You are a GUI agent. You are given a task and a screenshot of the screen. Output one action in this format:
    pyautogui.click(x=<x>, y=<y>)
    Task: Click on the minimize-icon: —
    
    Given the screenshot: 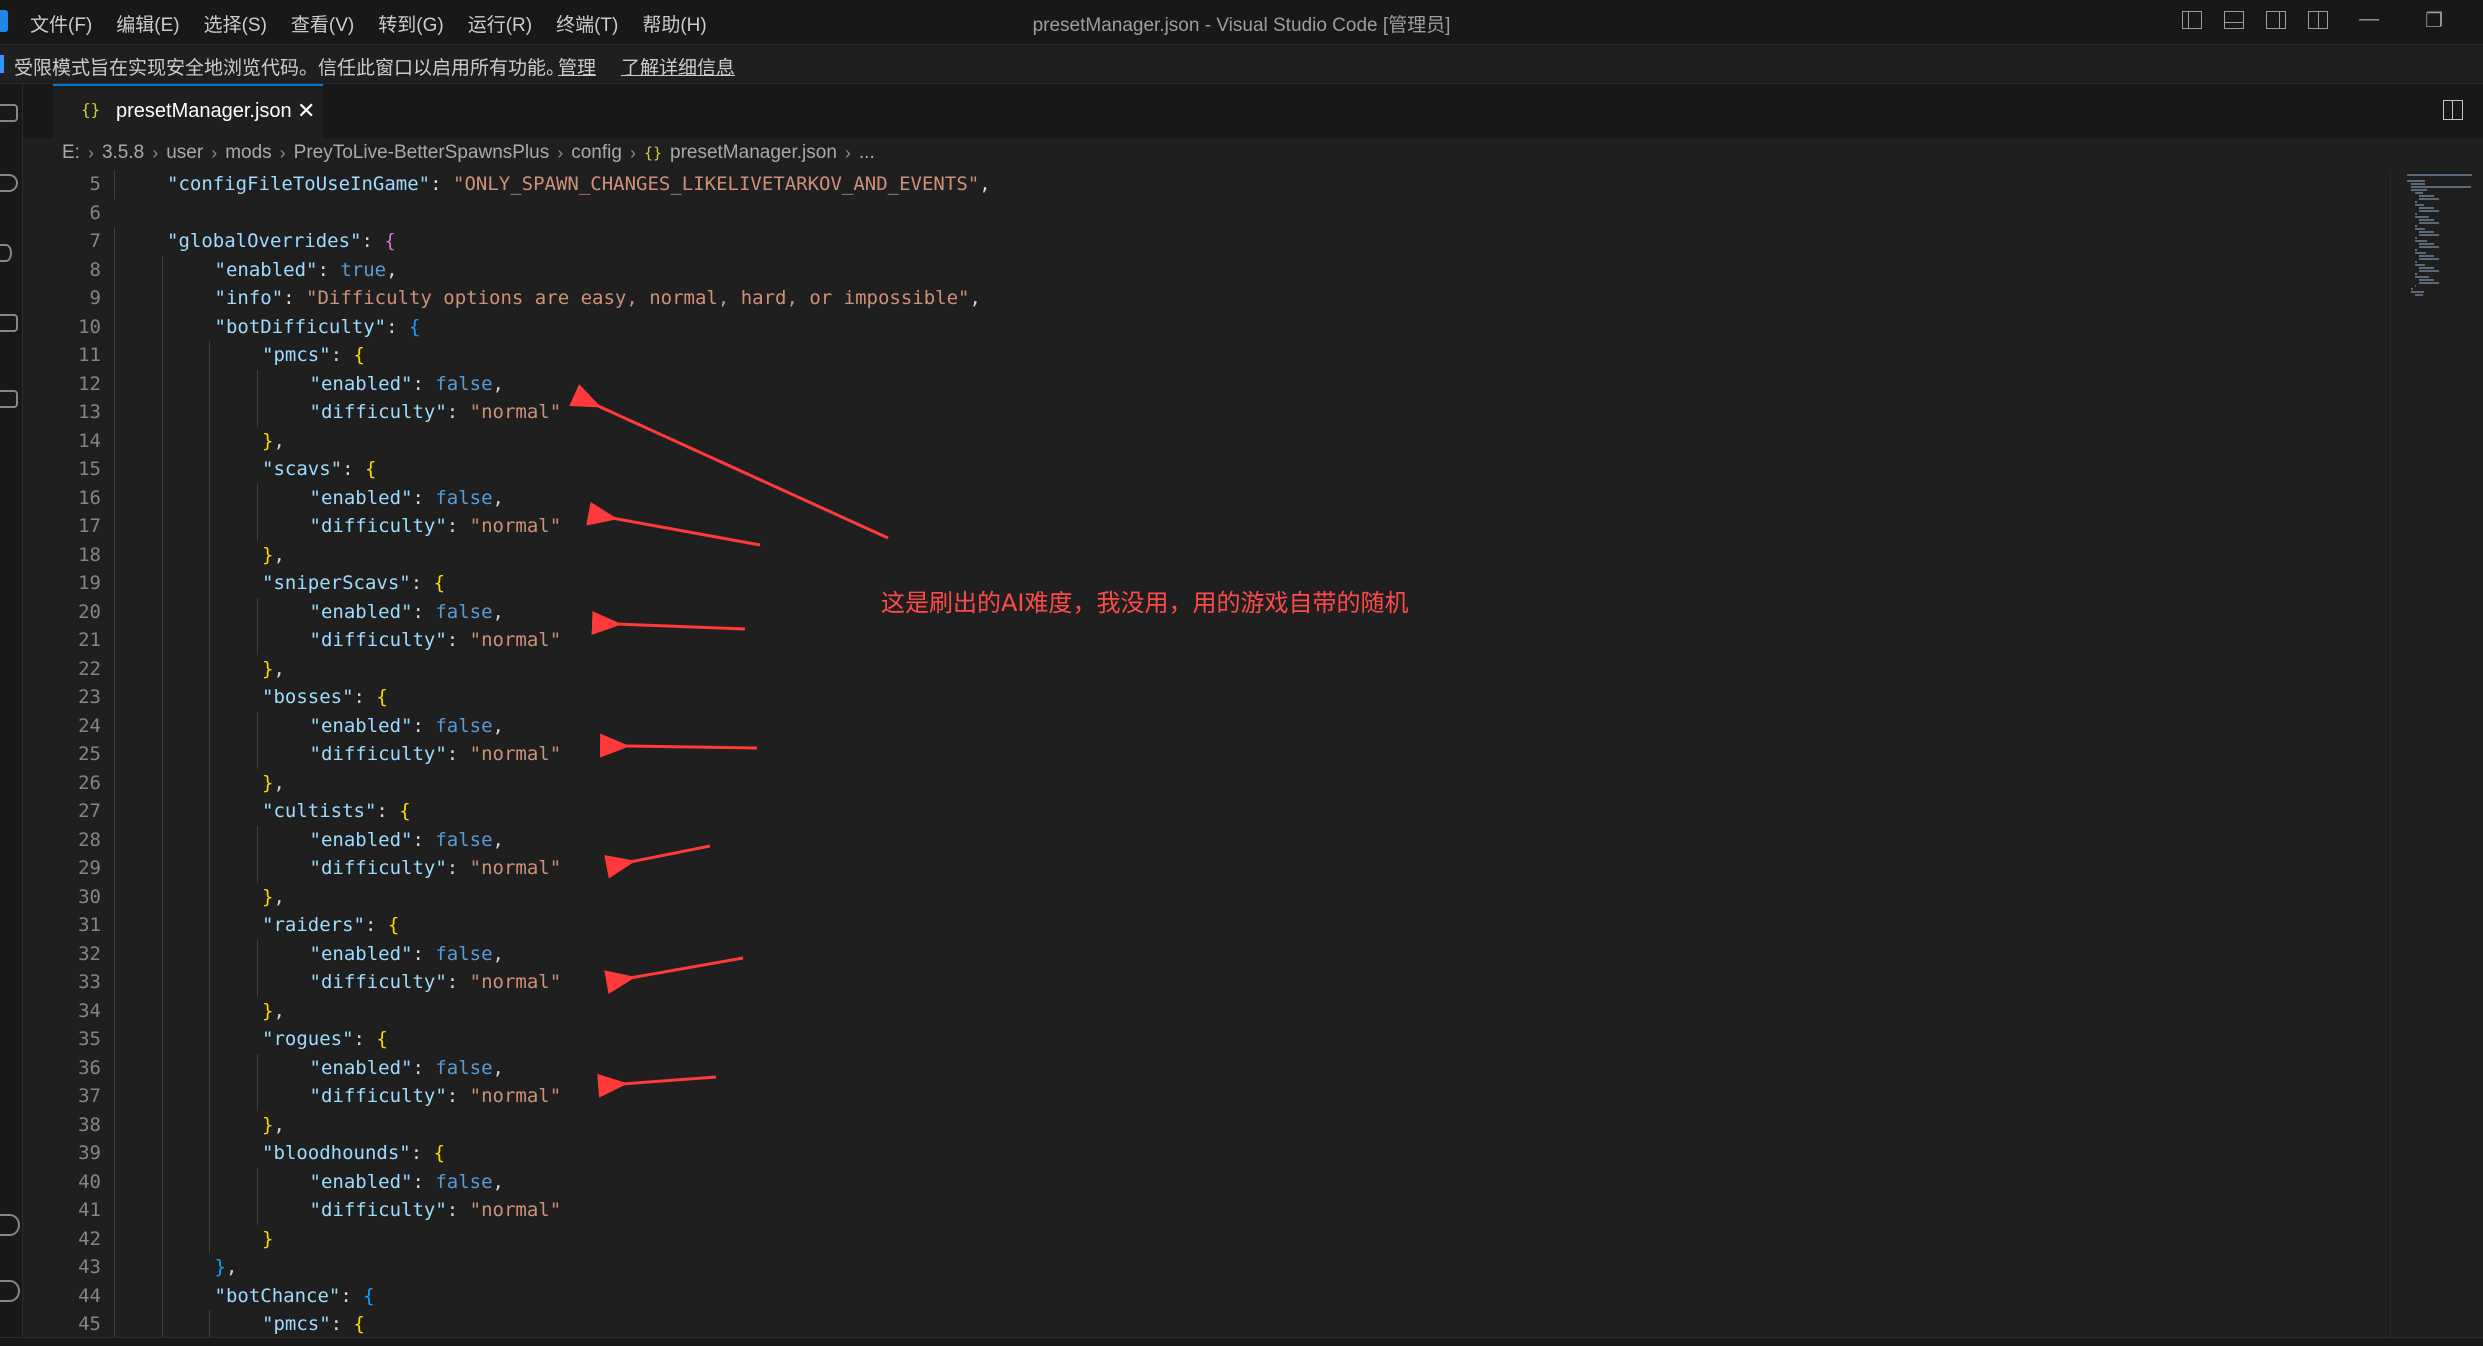 What is the action you would take?
    pyautogui.click(x=2369, y=20)
    